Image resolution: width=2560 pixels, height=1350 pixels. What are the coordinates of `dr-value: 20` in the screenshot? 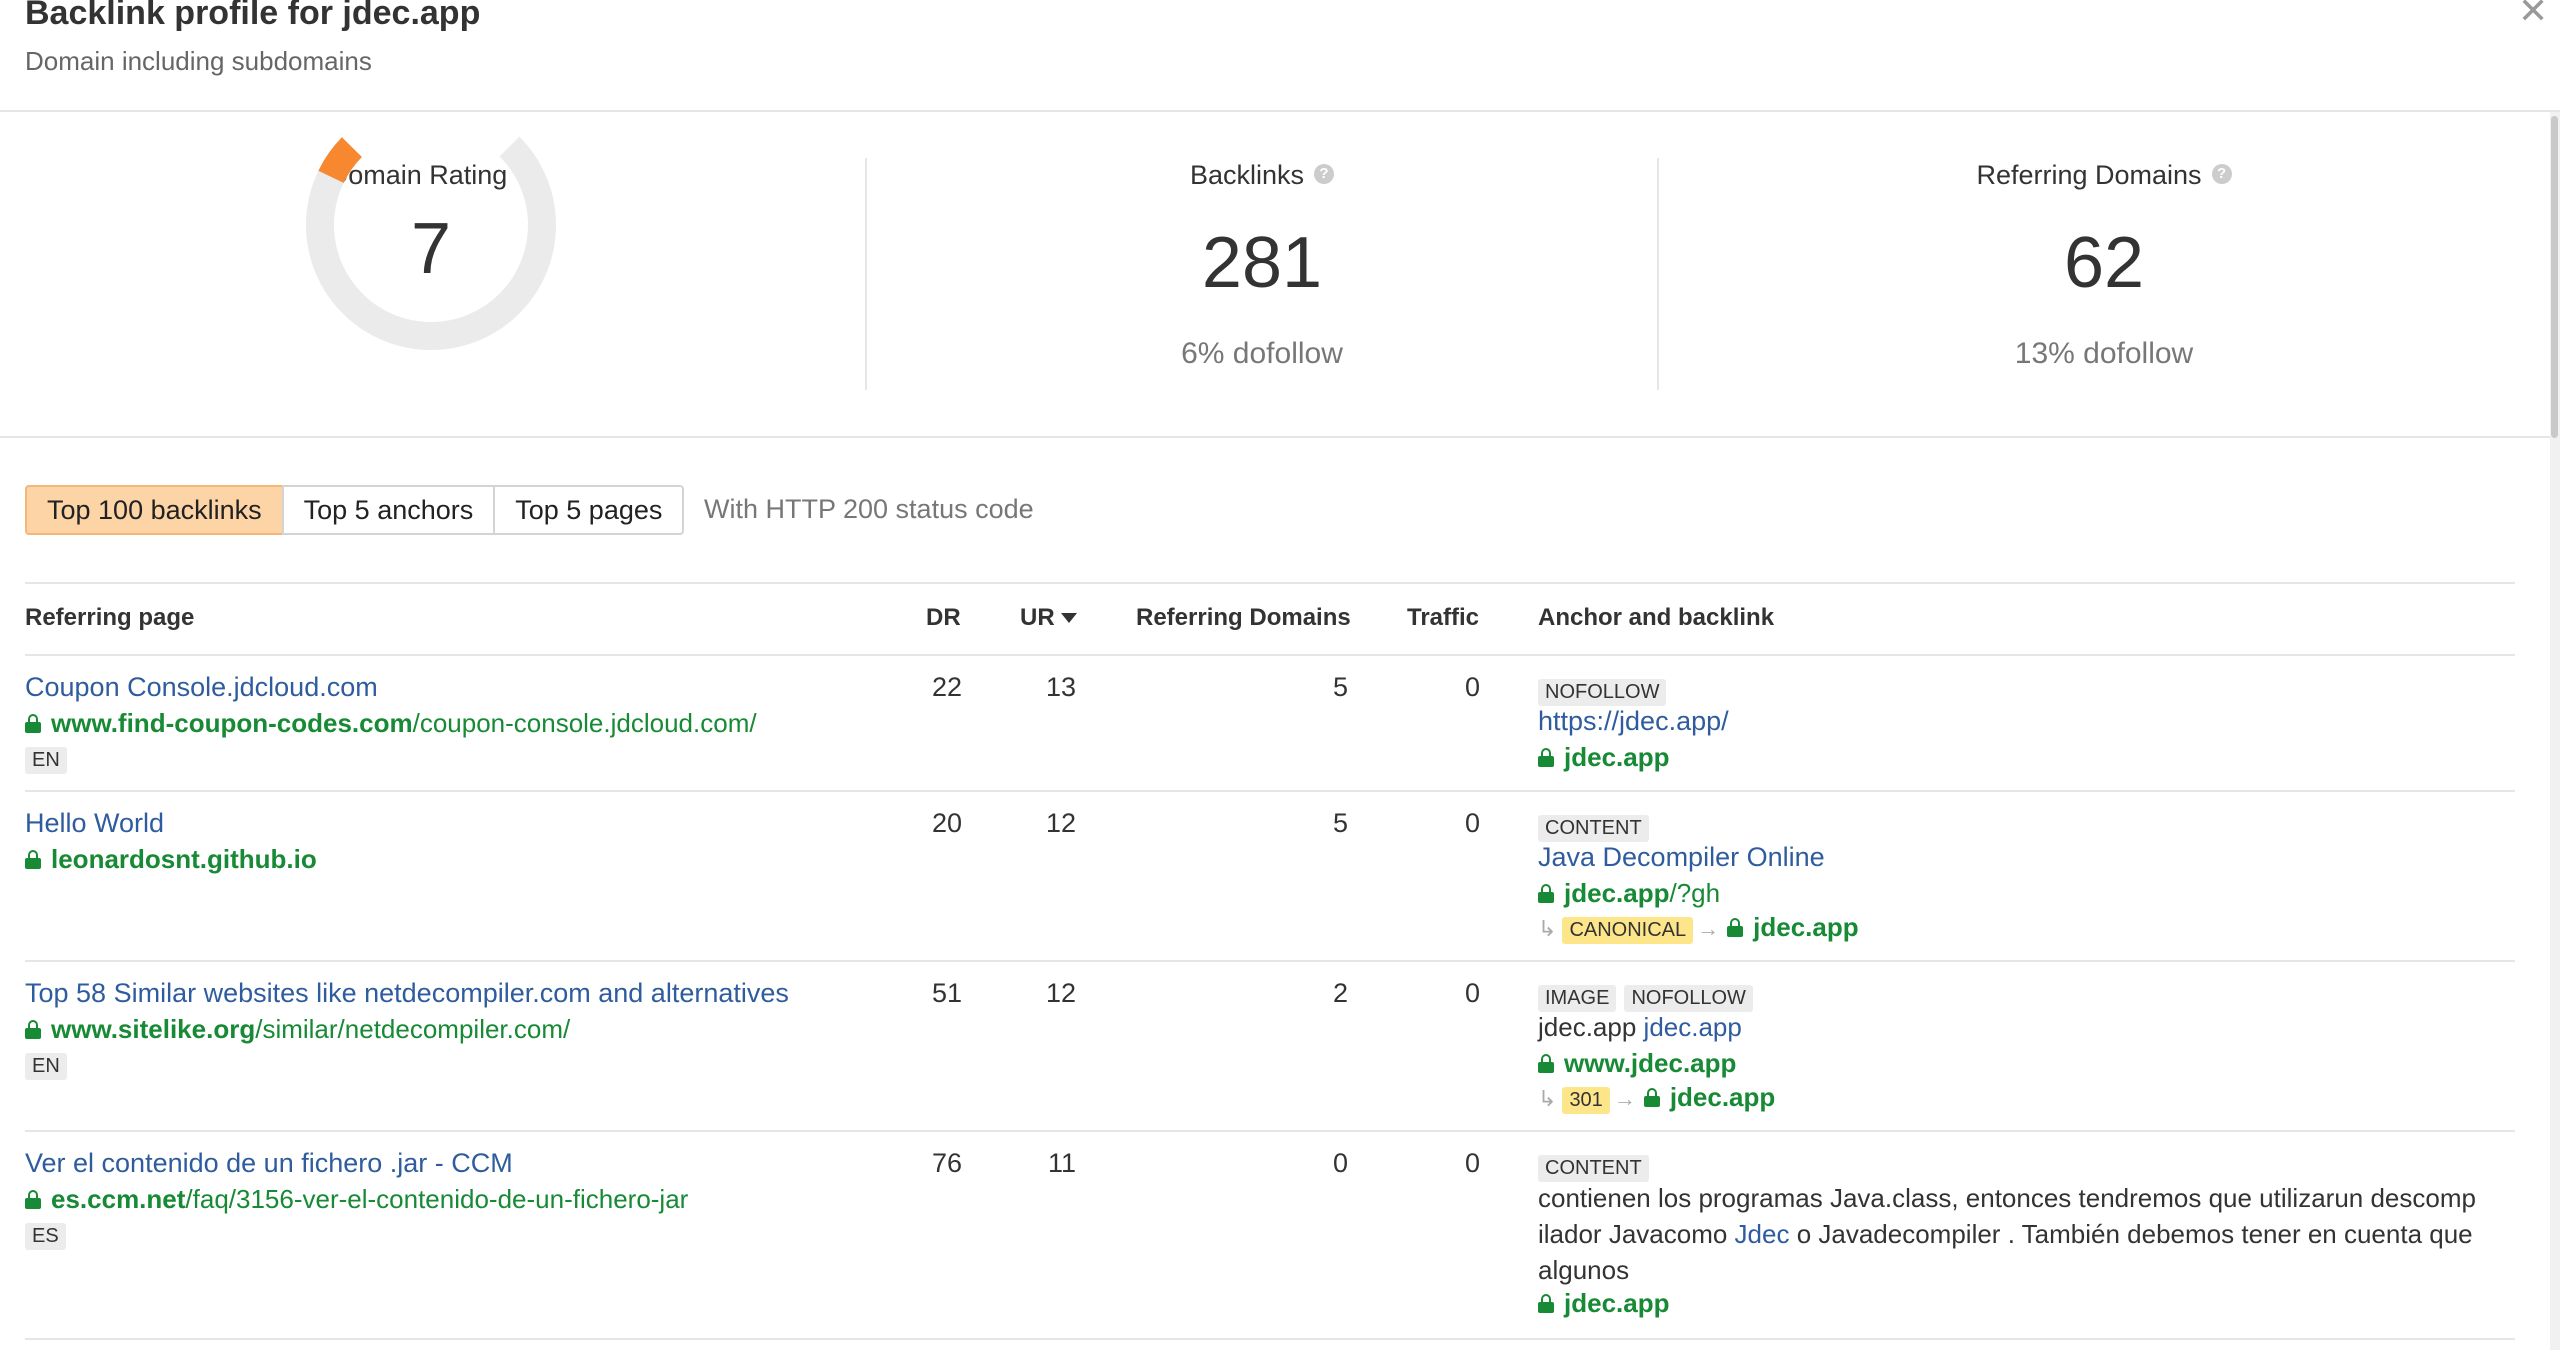 It's located at (946, 823).